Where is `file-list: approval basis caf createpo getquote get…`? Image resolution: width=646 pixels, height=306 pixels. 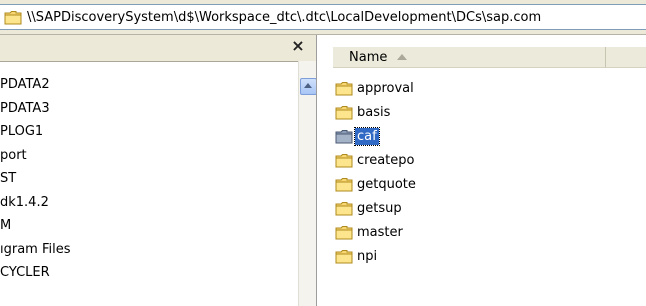 file-list: approval basis caf createpo getquote get… is located at coordinates (376, 172).